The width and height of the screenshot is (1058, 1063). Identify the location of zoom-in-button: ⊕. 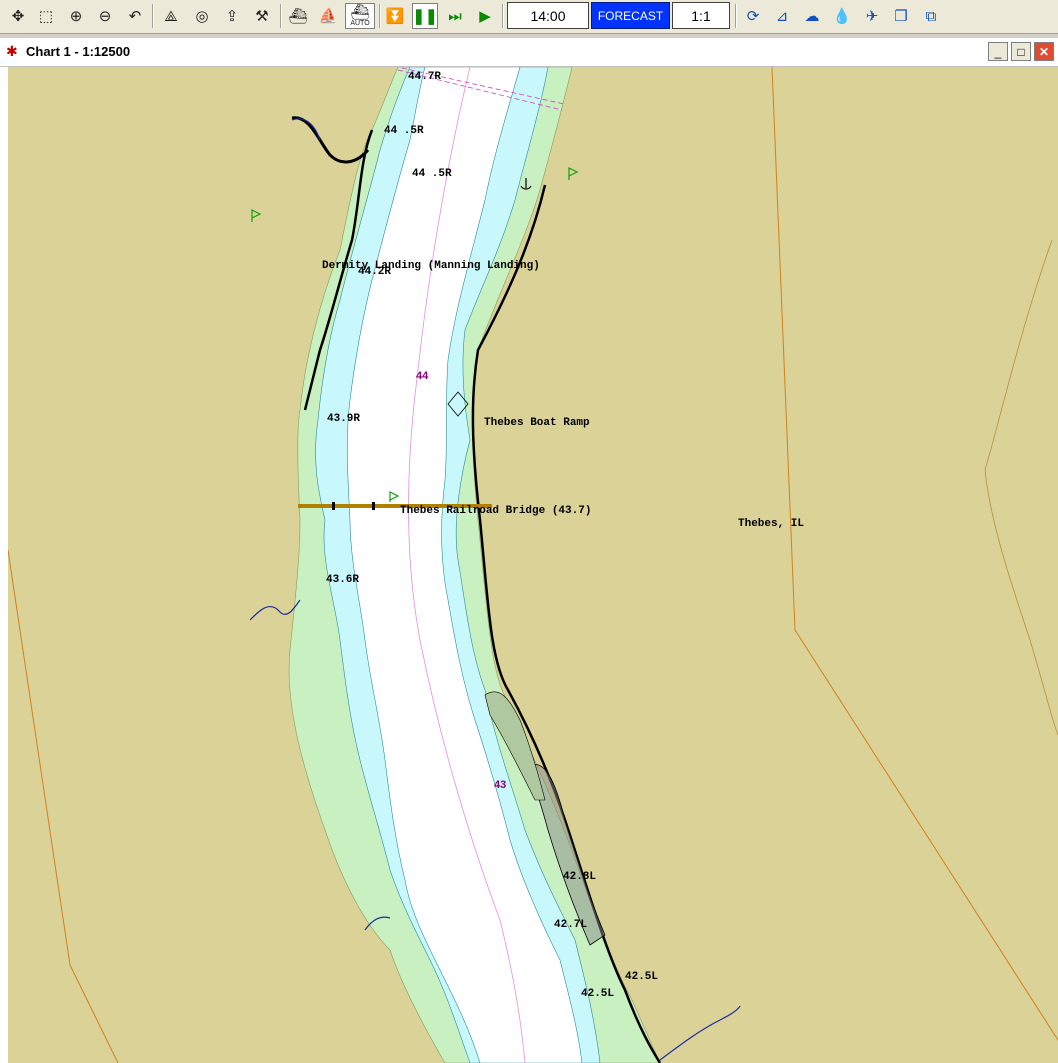
(76, 16).